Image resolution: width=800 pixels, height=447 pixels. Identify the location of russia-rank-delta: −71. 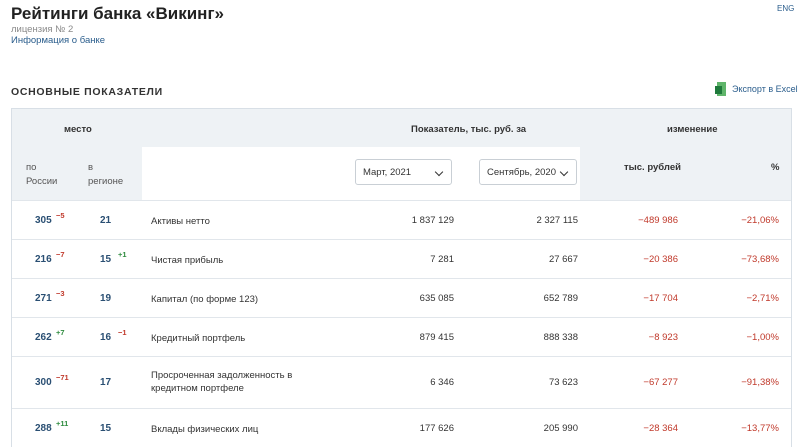
(62, 377).